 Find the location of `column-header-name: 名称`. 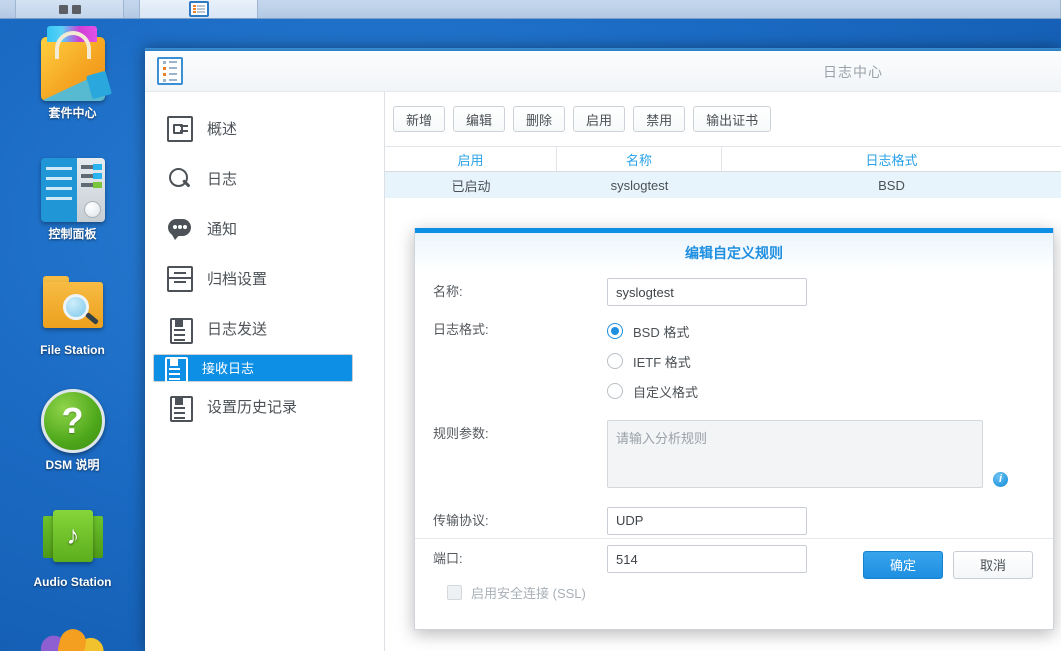

column-header-name: 名称 is located at coordinates (639, 159).